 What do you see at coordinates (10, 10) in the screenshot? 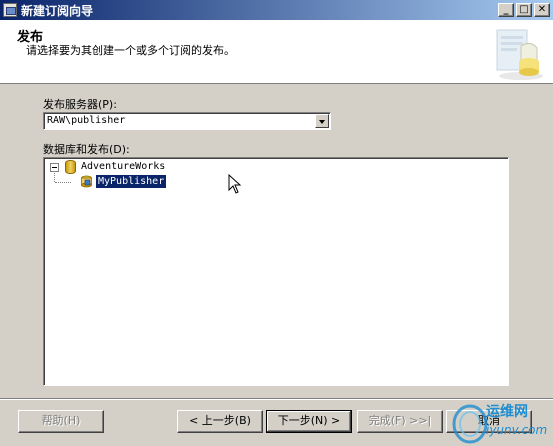
I see `wizard-icon` at bounding box center [10, 10].